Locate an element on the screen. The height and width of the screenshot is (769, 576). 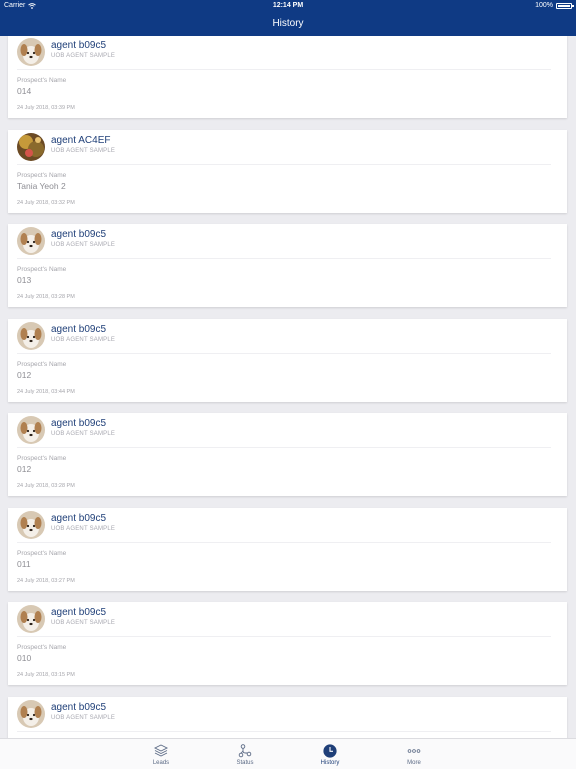
tab-label: More is located at coordinates (414, 763).